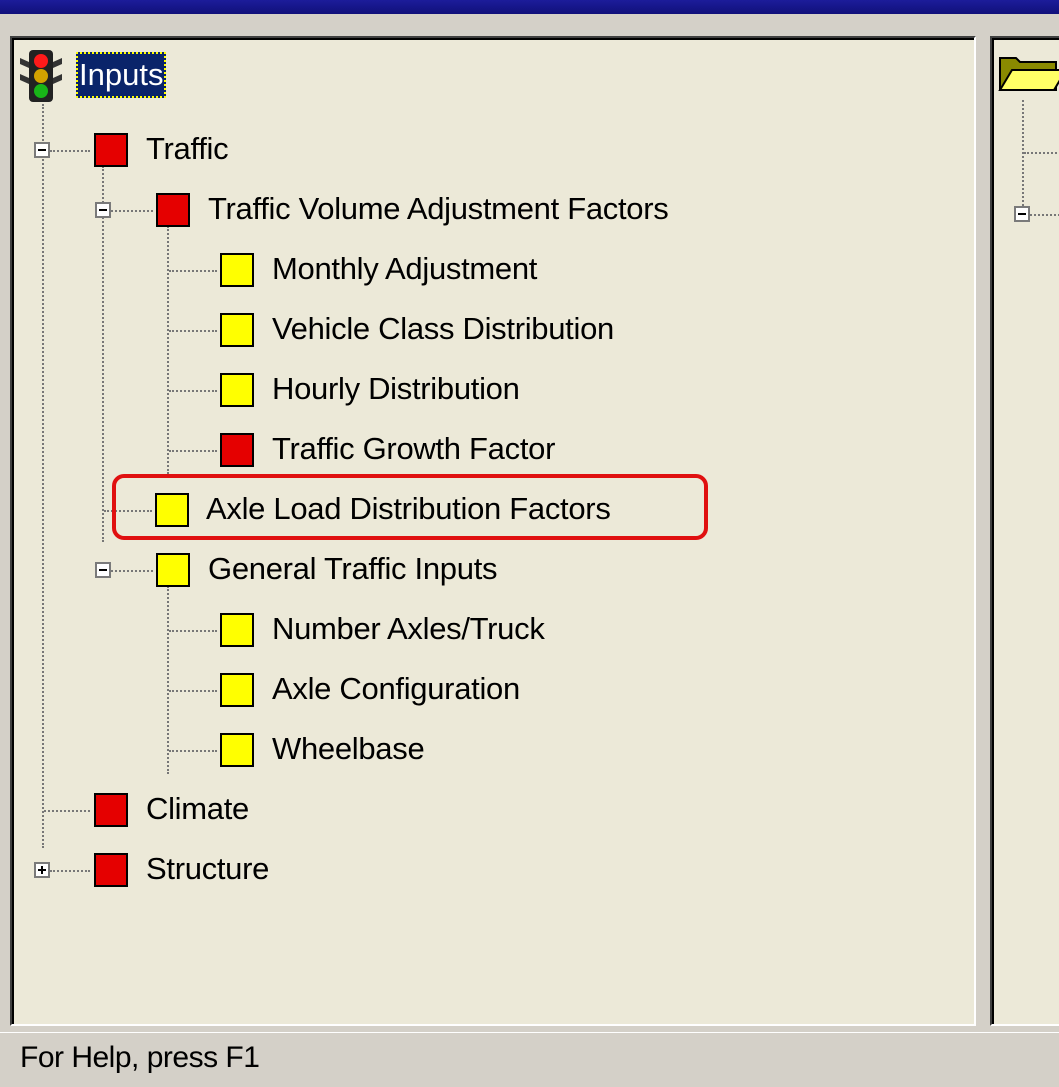  Describe the element at coordinates (197, 809) in the screenshot. I see `tree-item-climate: Climate` at that location.